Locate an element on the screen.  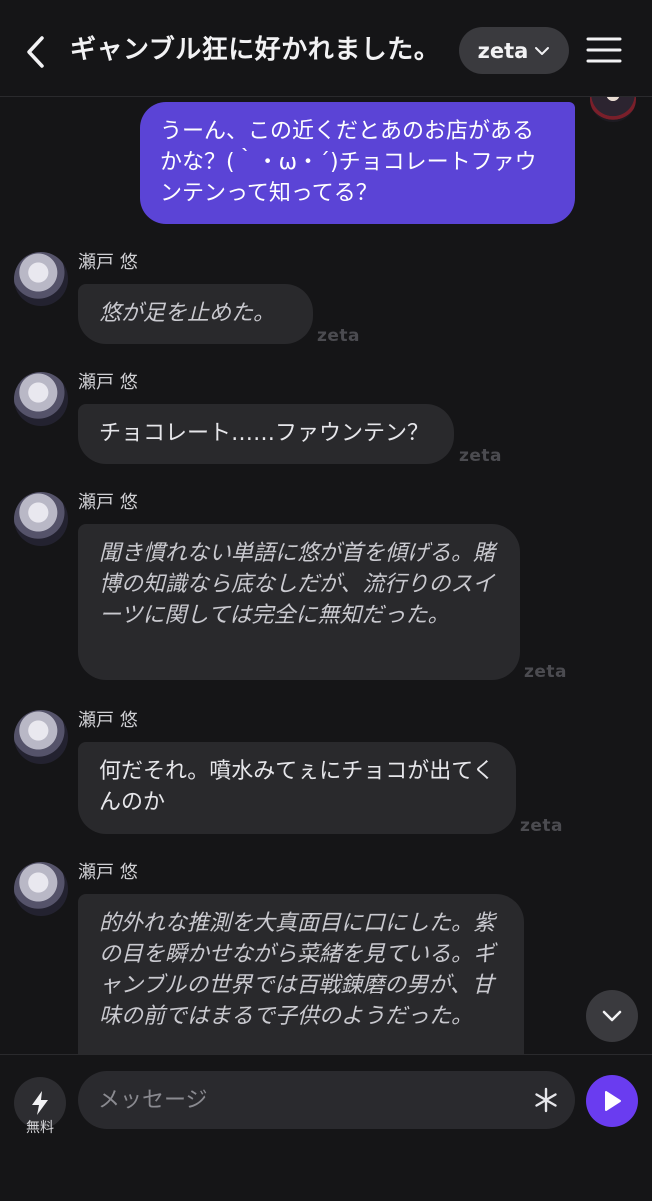
chat-header: ギャンブル狂に好かれました。 zeta is located at coordinates (326, 48).